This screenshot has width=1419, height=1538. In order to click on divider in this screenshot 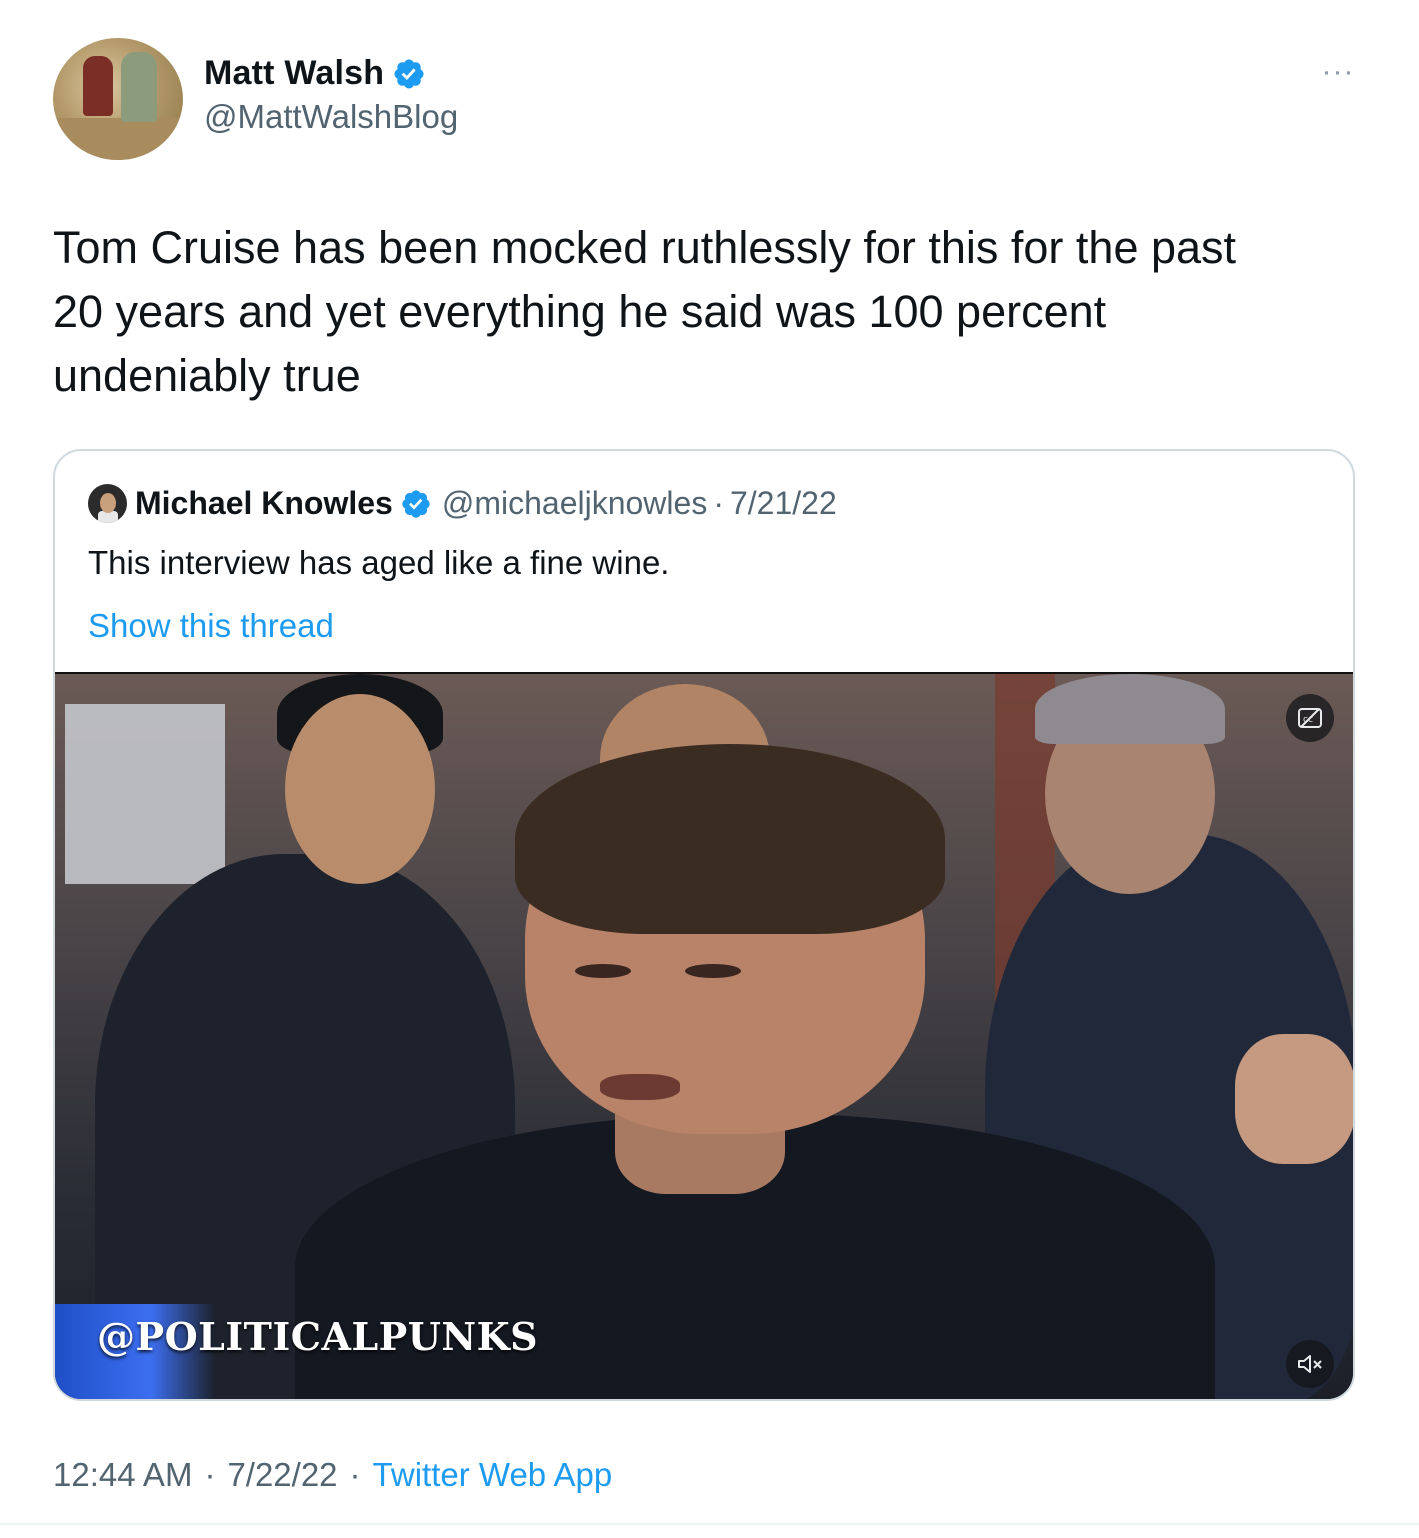, I will do `click(709, 1524)`.